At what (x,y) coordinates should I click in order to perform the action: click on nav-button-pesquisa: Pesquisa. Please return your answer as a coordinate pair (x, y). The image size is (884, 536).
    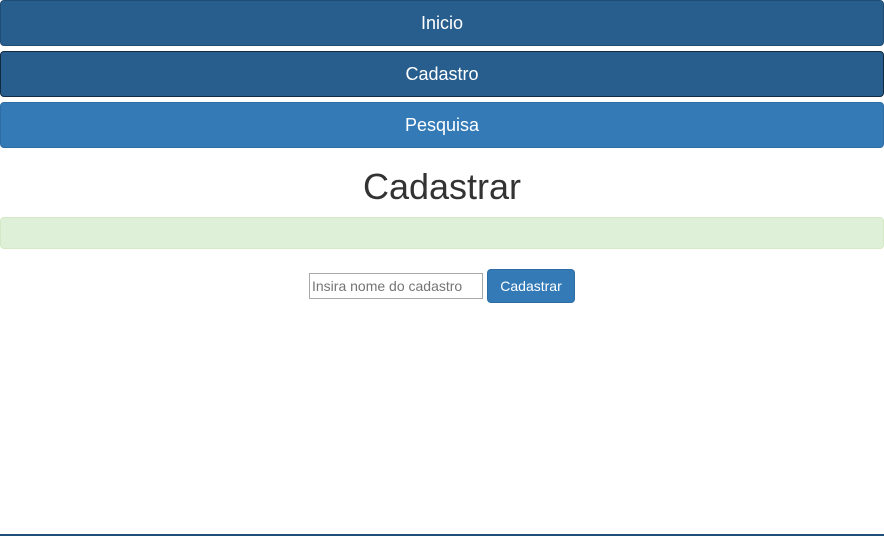
    Looking at the image, I should click on (442, 125).